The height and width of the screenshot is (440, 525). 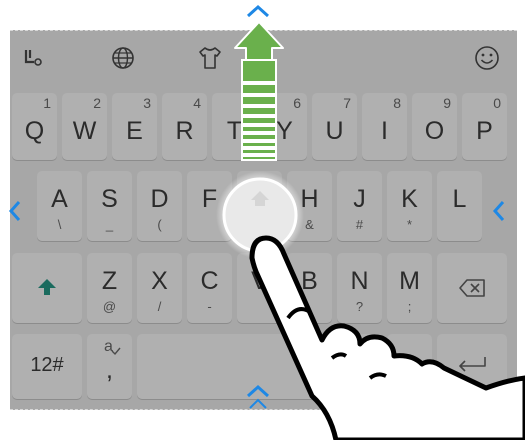 What do you see at coordinates (259, 91) in the screenshot?
I see `swipe-up-arrow-icon` at bounding box center [259, 91].